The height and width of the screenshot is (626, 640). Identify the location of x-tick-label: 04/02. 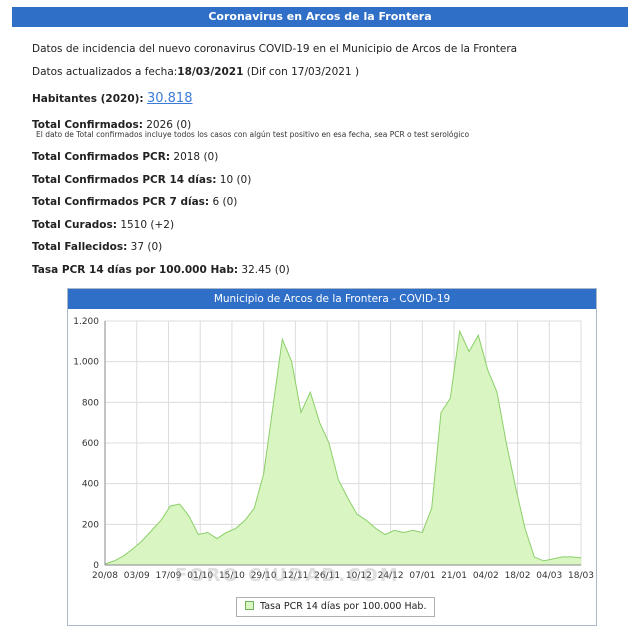
(486, 576).